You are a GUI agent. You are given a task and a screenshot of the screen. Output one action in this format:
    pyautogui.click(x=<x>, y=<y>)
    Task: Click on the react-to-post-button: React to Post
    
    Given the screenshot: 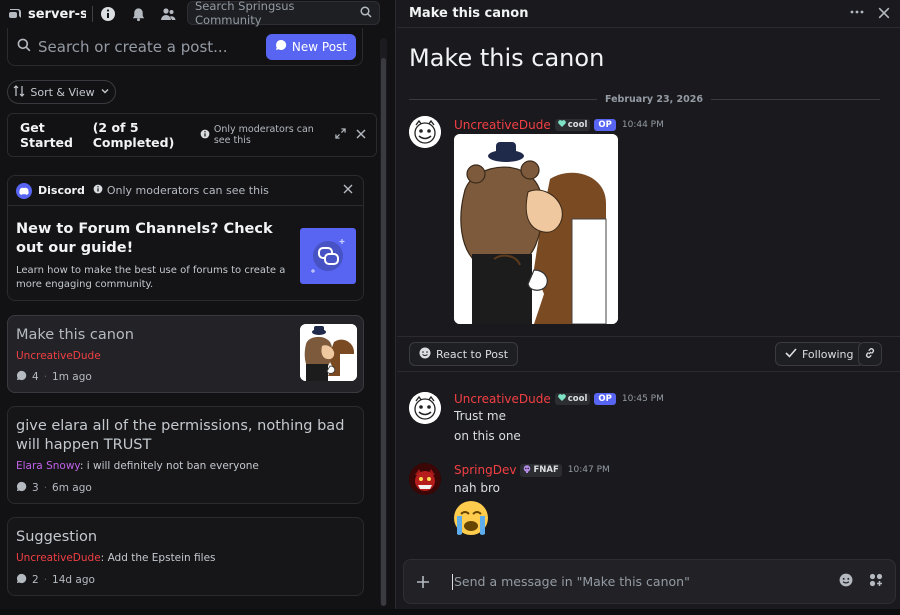 What is the action you would take?
    pyautogui.click(x=464, y=354)
    